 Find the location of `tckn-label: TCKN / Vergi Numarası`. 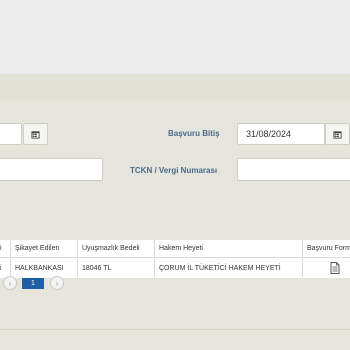

tckn-label: TCKN / Vergi Numarası is located at coordinates (174, 170).